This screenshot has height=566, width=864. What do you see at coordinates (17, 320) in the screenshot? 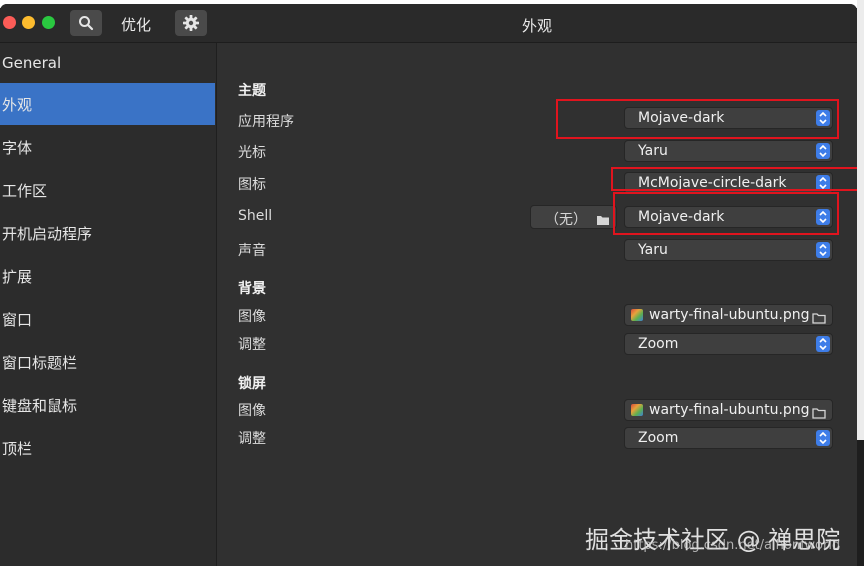
I see `sidebar-item-label: 窗口` at bounding box center [17, 320].